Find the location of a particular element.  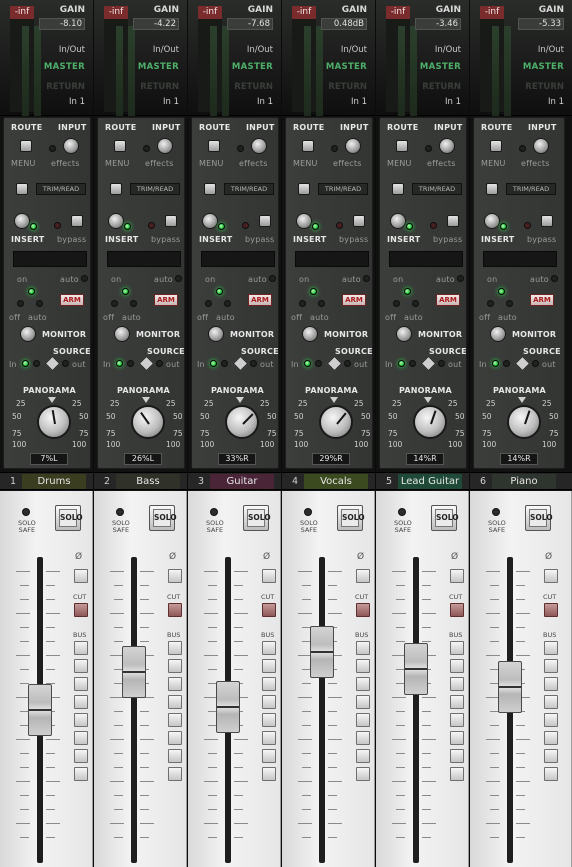

gain-value: 0.48dB is located at coordinates (344, 24).